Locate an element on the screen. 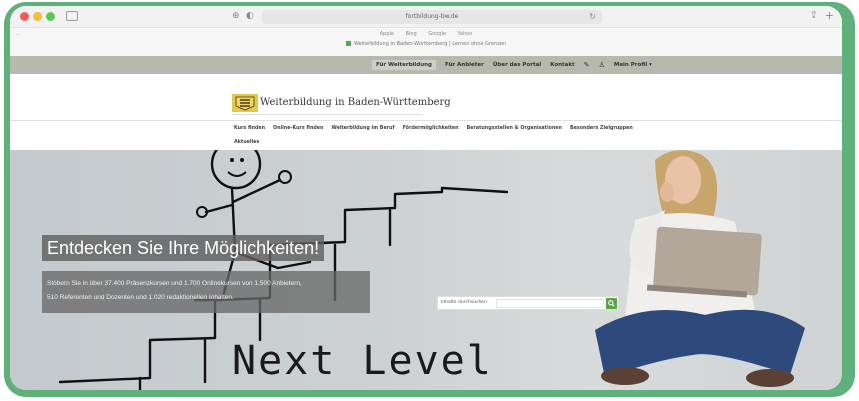 This screenshot has height=401, width=859. favorite-link: Yahoo is located at coordinates (465, 34).